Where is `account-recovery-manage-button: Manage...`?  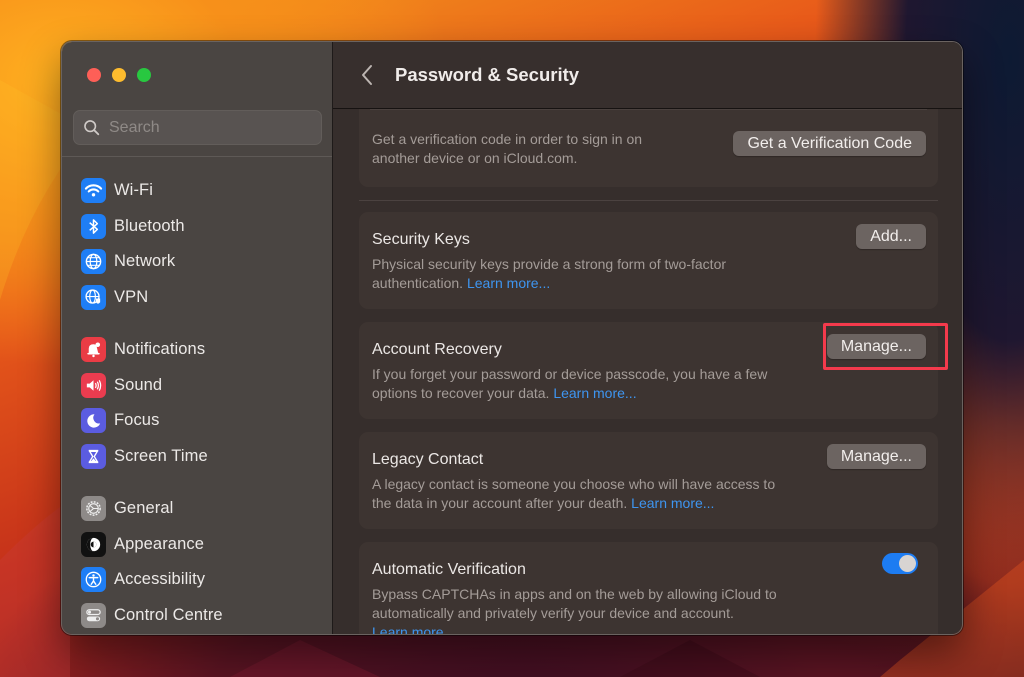 account-recovery-manage-button: Manage... is located at coordinates (876, 346).